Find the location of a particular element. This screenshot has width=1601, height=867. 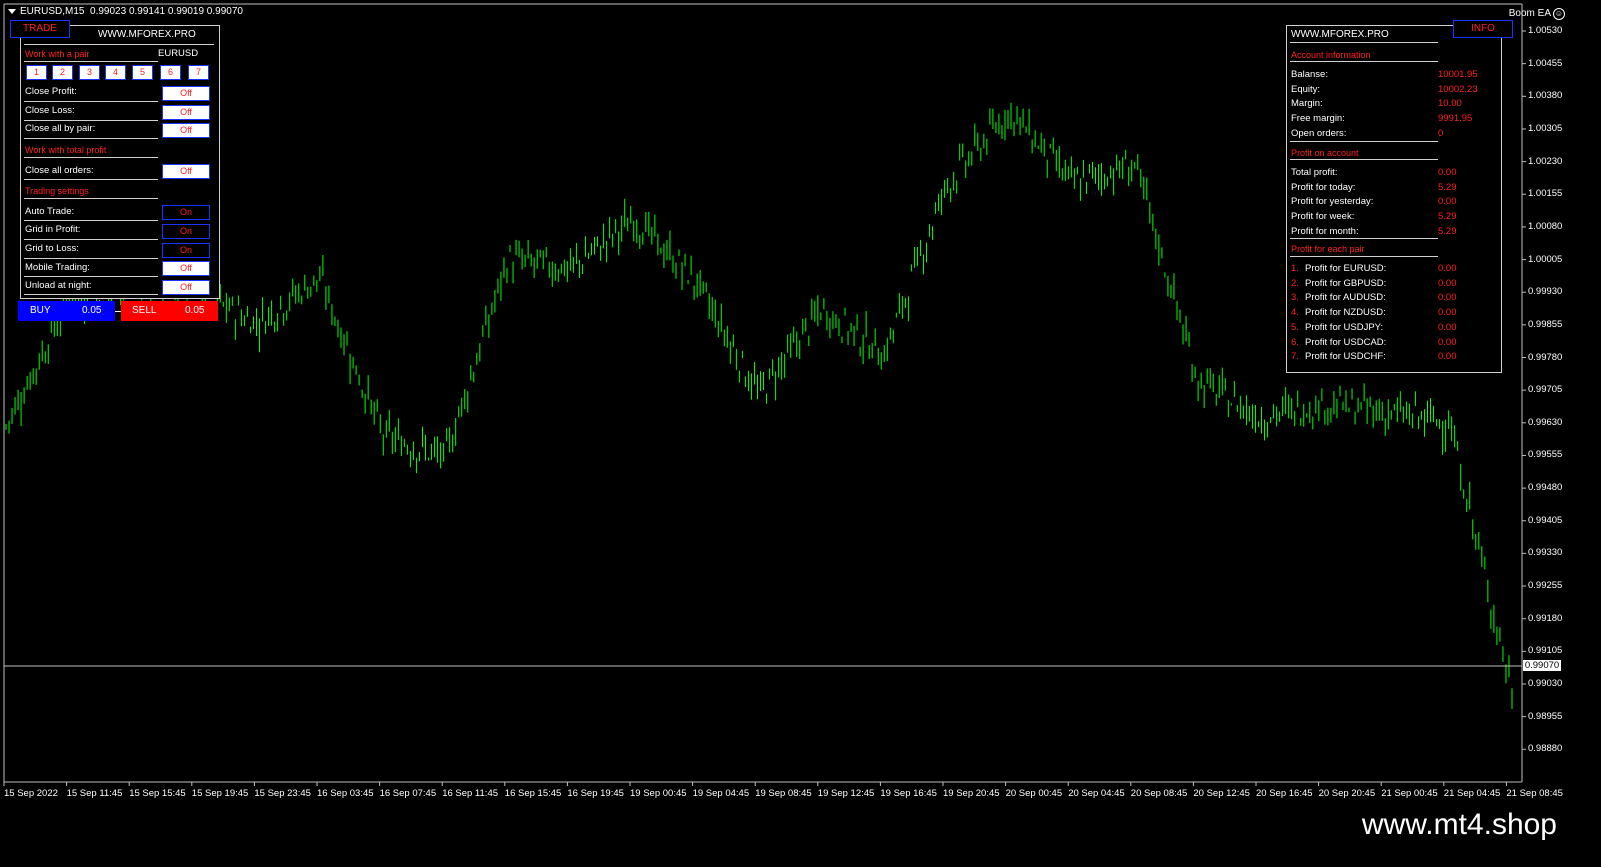

profit-row-label: Profit for week: is located at coordinates (1323, 217).